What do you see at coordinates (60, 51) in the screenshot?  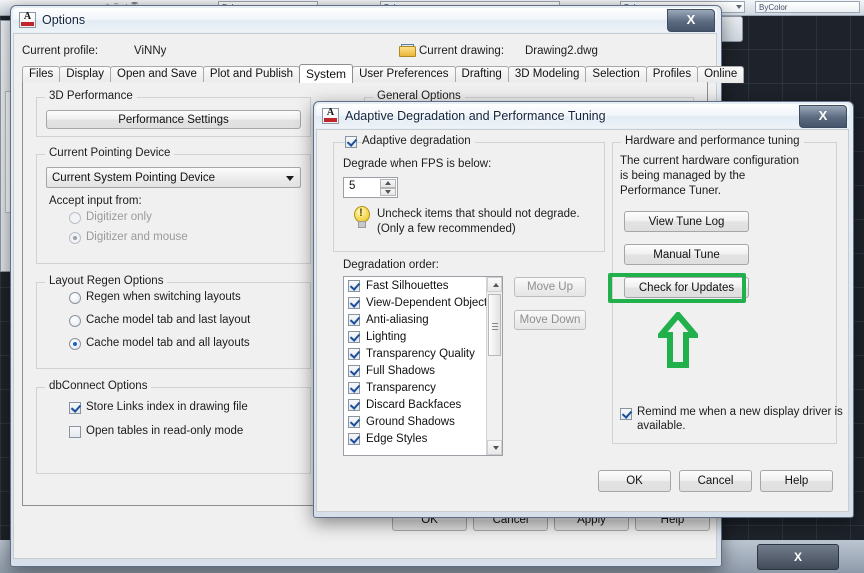 I see `current-profile-label: Current profile:` at bounding box center [60, 51].